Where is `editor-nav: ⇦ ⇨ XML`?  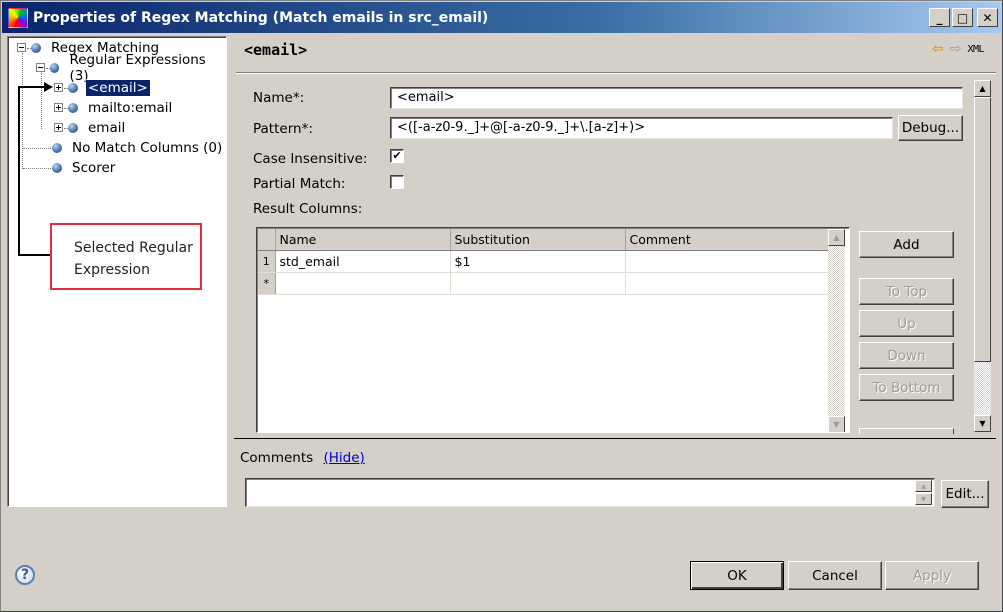
editor-nav: ⇦ ⇨ XML is located at coordinates (958, 49).